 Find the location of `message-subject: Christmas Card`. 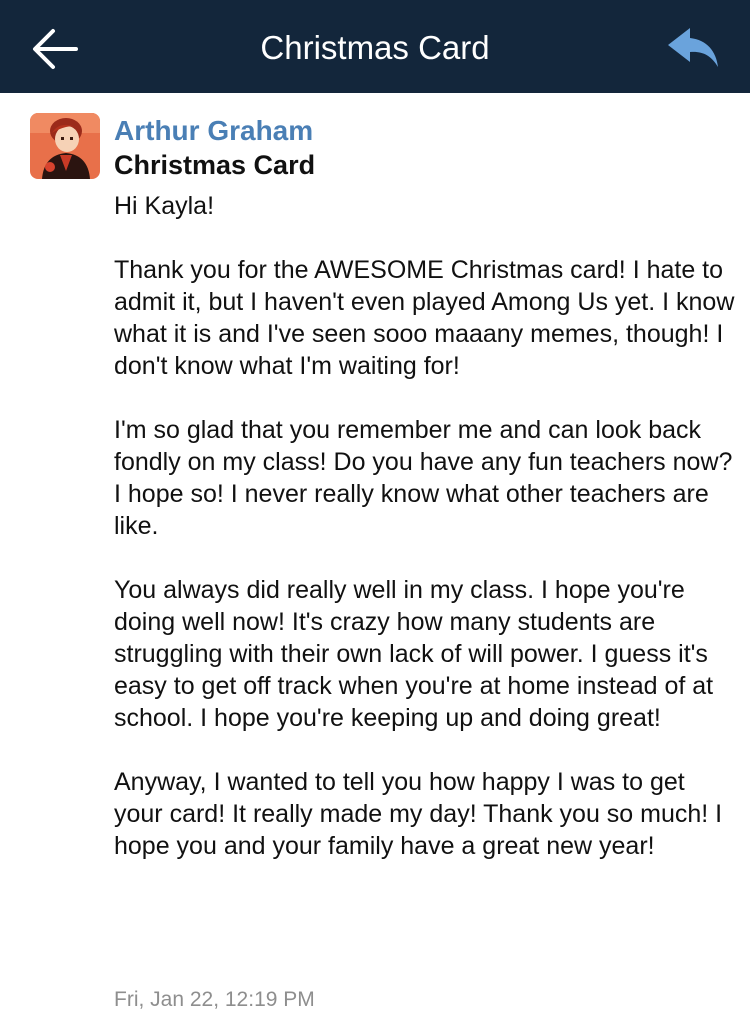

message-subject: Christmas Card is located at coordinates (215, 165).